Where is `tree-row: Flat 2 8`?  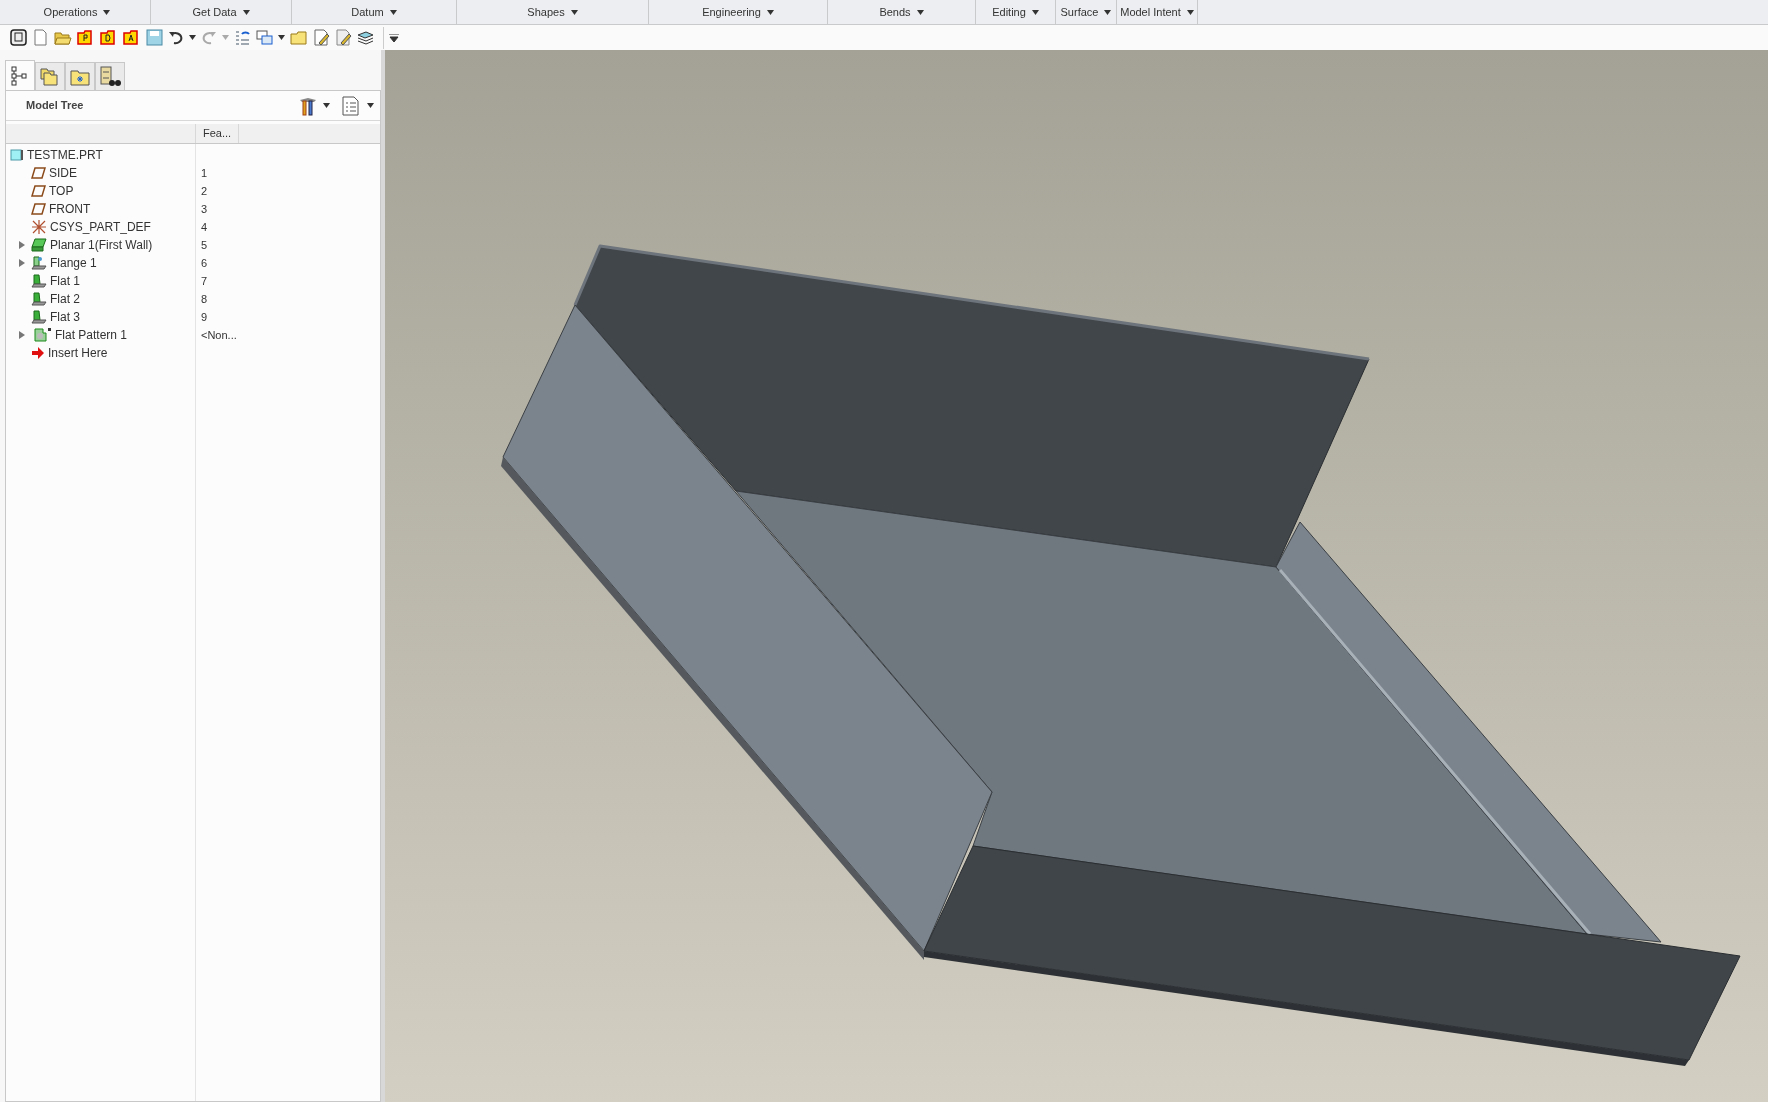
tree-row: Flat 2 8 is located at coordinates (193, 299).